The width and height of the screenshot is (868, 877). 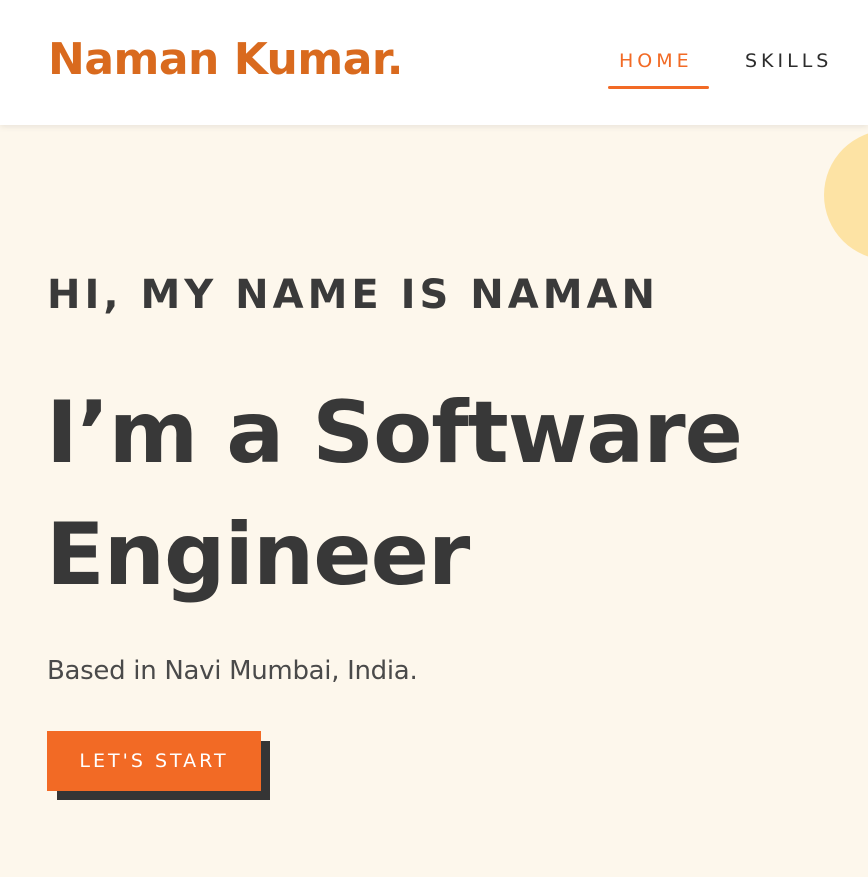 I want to click on lets-start-button: LET'S START, so click(x=154, y=761).